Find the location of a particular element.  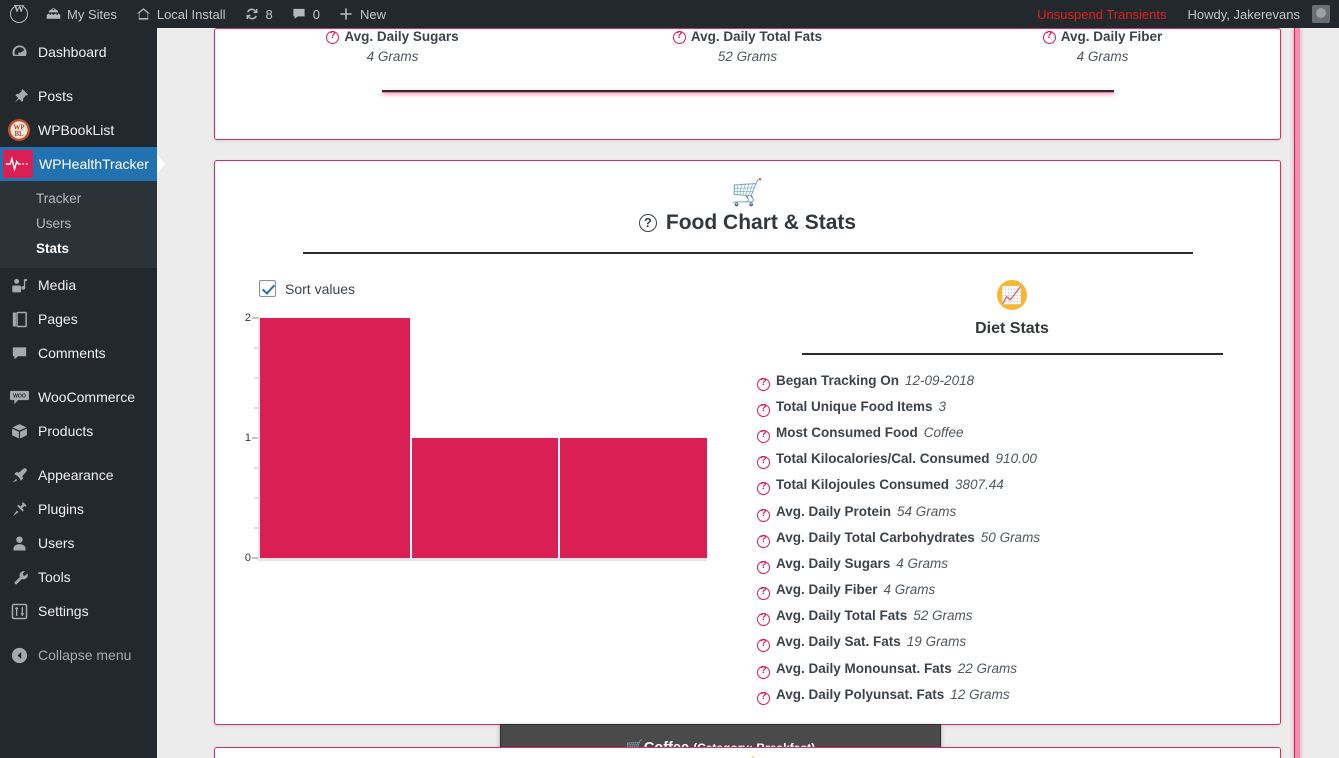

admin-bar-new-content: New is located at coordinates (362, 14).